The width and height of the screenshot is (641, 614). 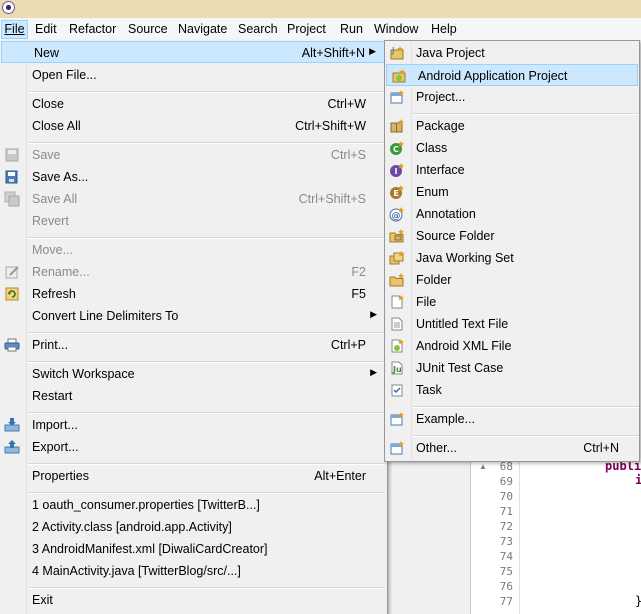 What do you see at coordinates (202, 29) in the screenshot?
I see `menu-navigate: Navigate` at bounding box center [202, 29].